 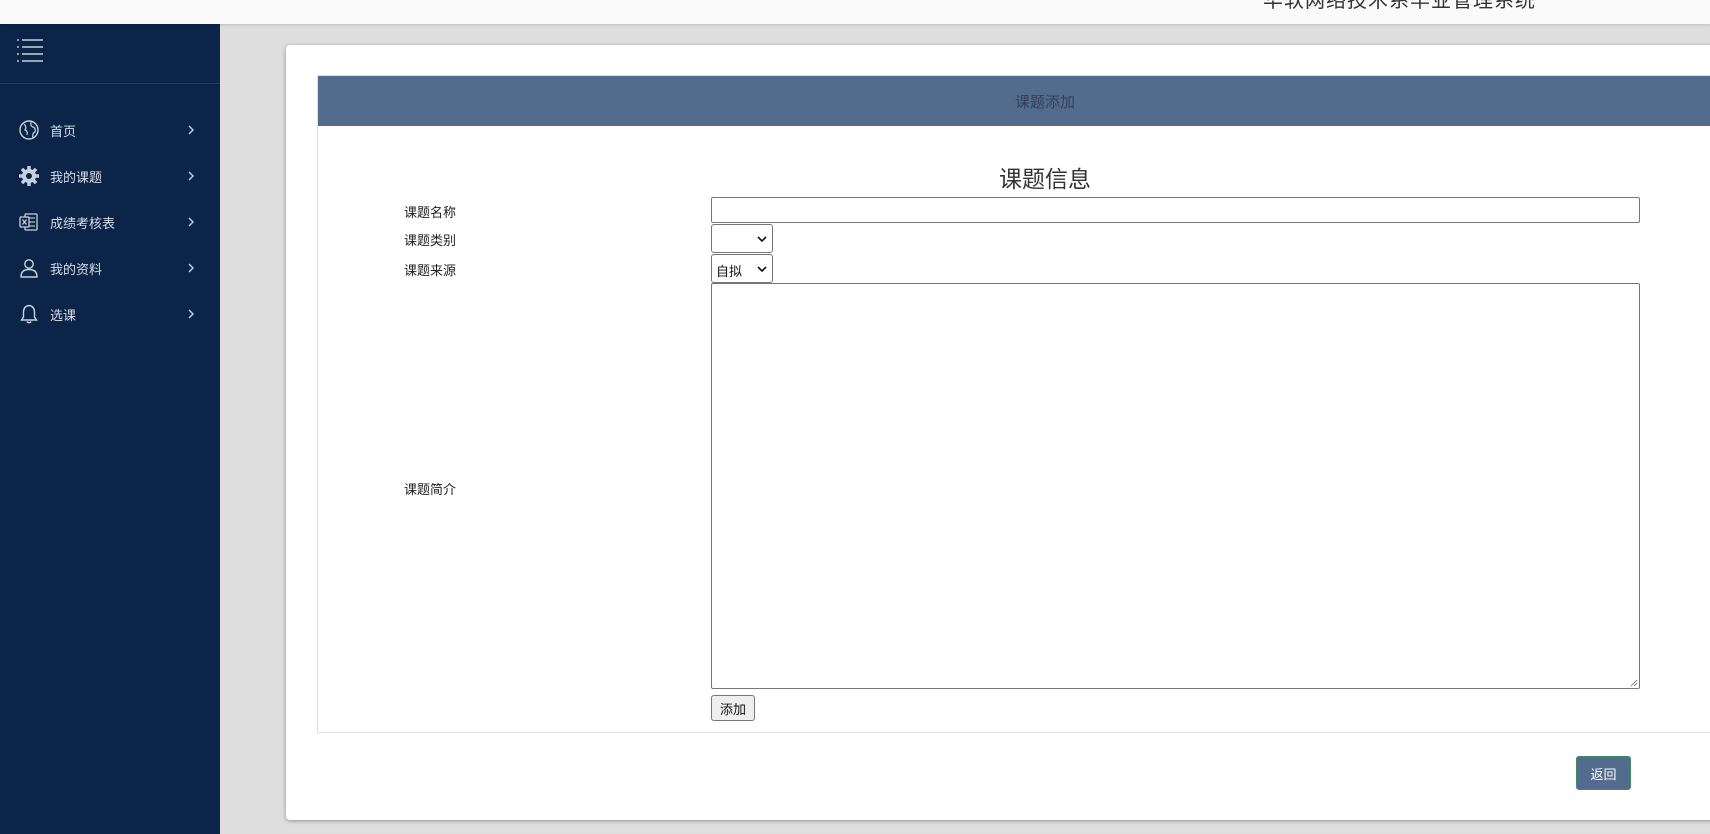 What do you see at coordinates (430, 271) in the screenshot?
I see `topic-source-label: 课题来源` at bounding box center [430, 271].